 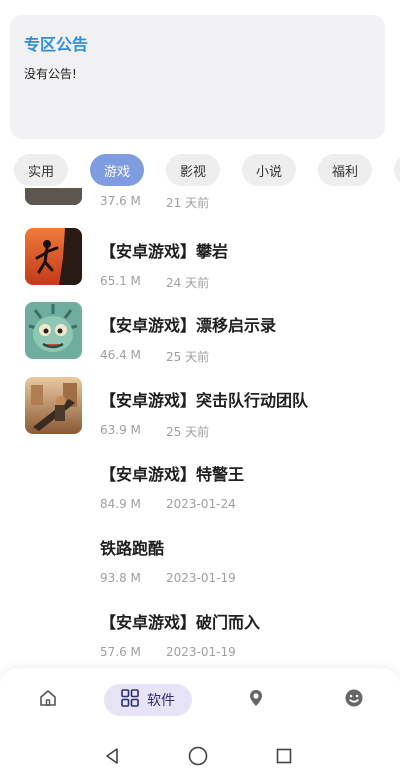 What do you see at coordinates (172, 474) in the screenshot?
I see `app-title: 【安卓游戏】特警王` at bounding box center [172, 474].